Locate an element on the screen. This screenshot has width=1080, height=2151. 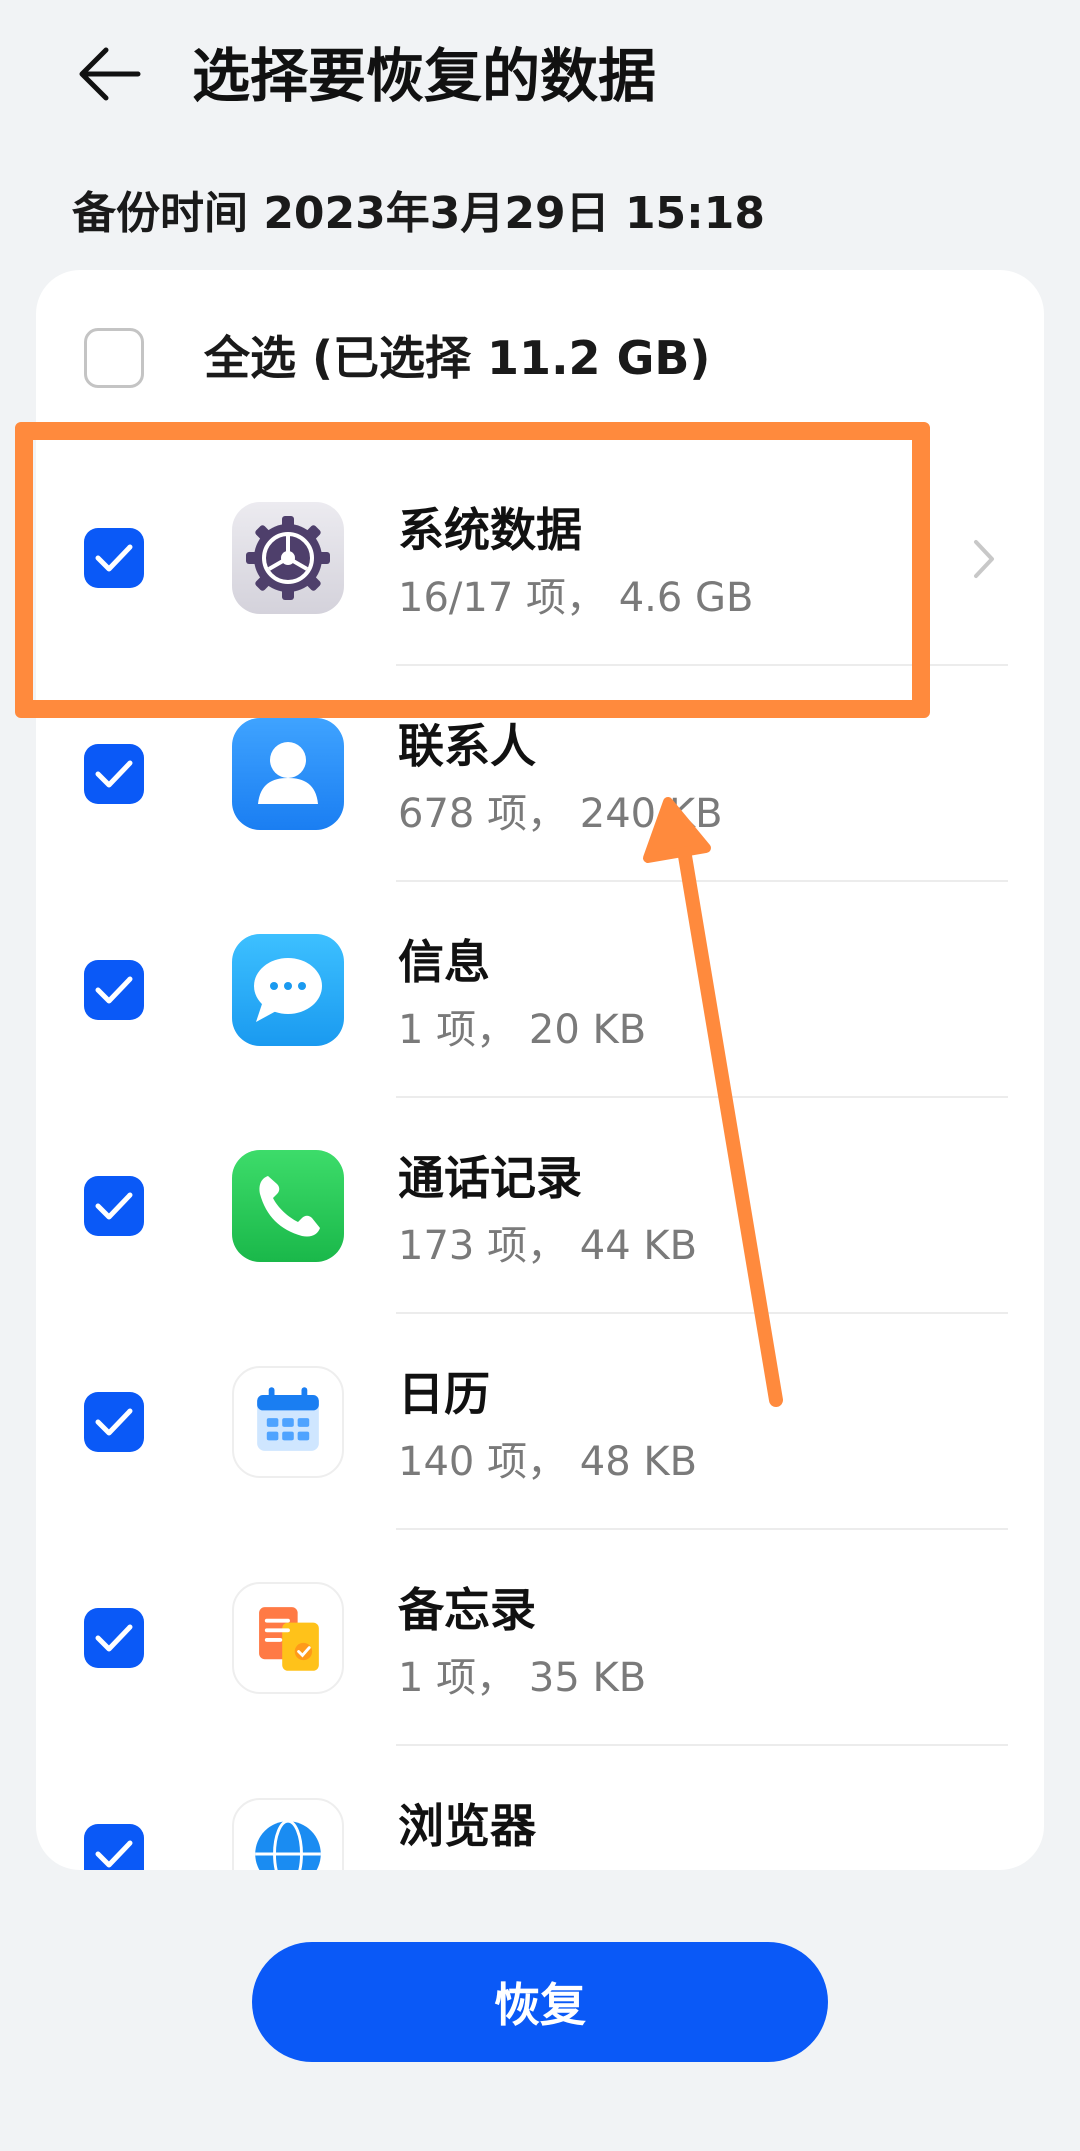
header: 选择要恢复的数据 is located at coordinates (540, 75).